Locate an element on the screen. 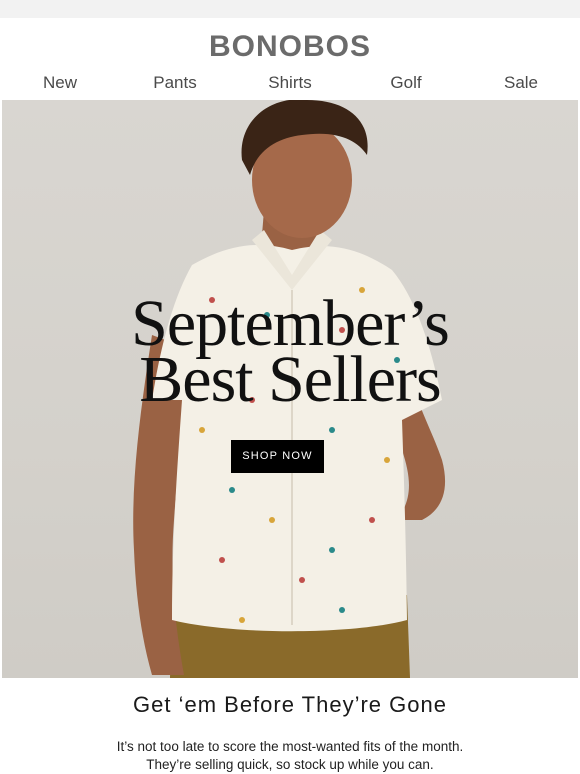 The image size is (580, 774). nav-item-sale: Sale is located at coordinates (521, 83).